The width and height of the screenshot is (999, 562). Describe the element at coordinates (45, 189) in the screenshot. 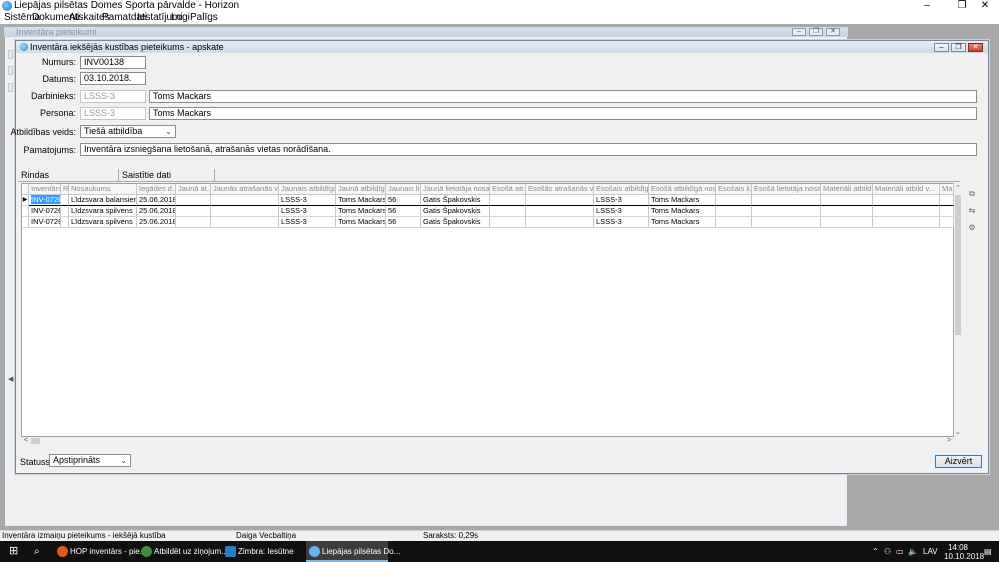

I see `column-header-inventars: Inventārs` at that location.